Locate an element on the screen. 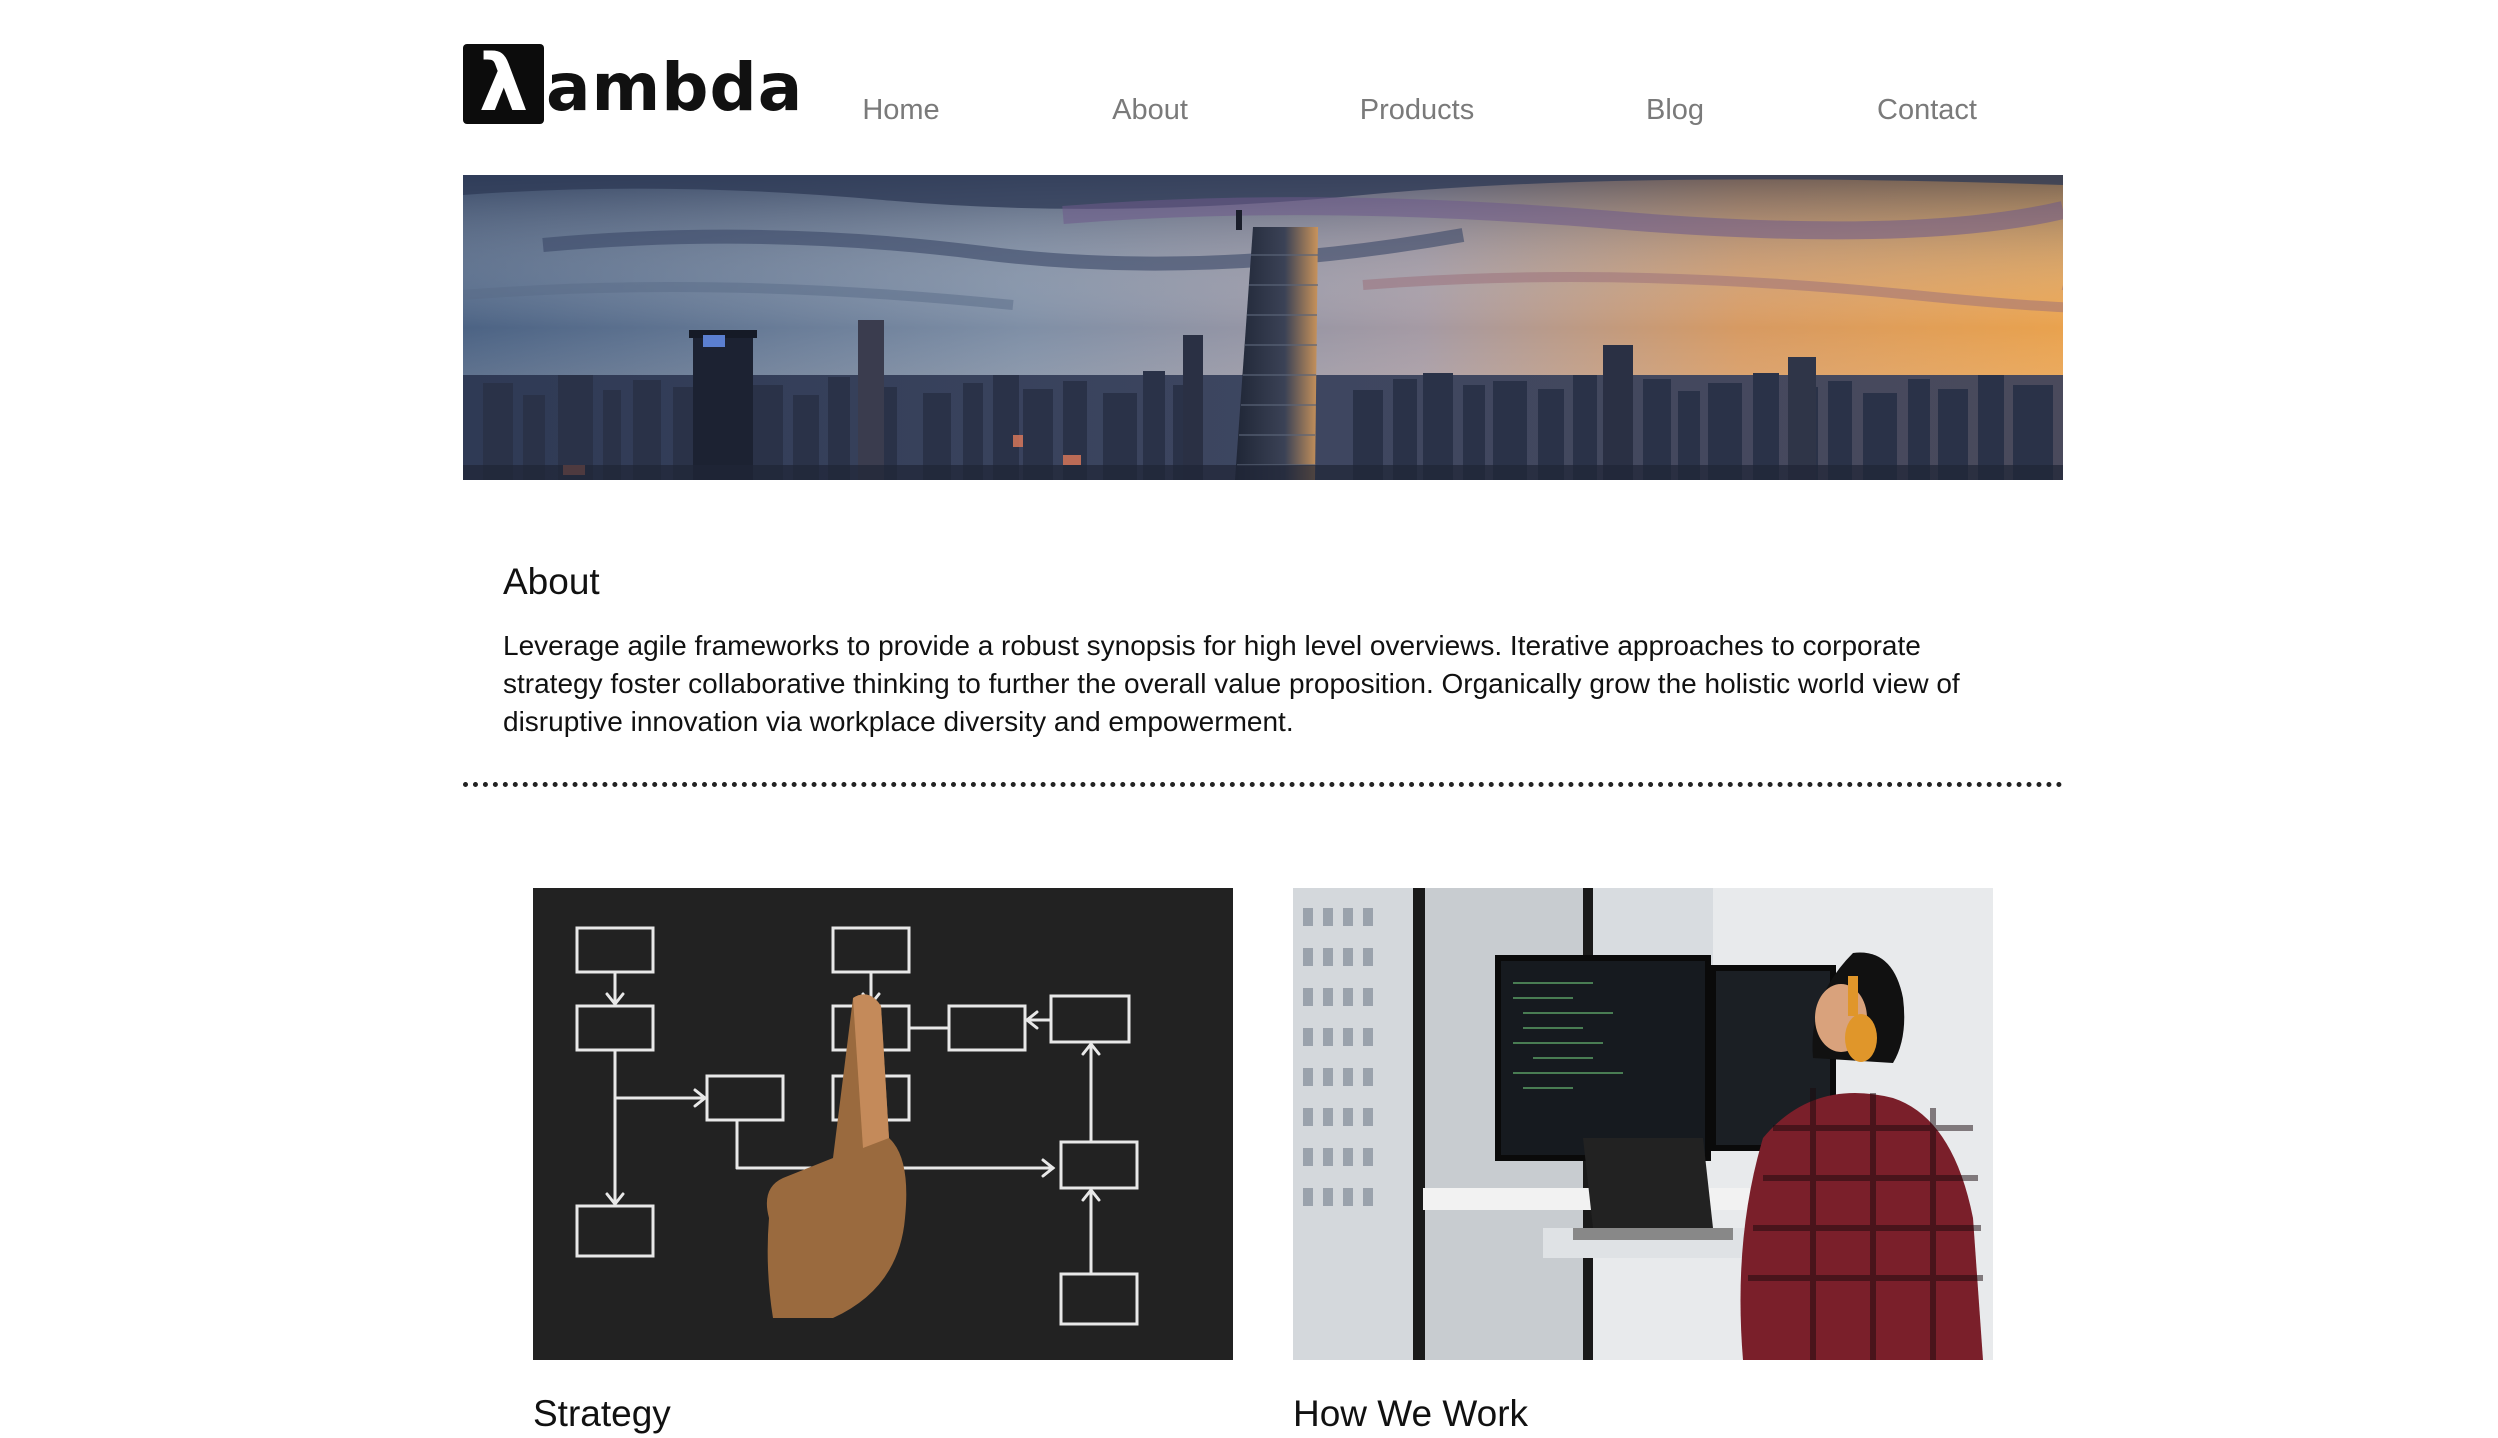  nav-home: Home is located at coordinates (900, 110).